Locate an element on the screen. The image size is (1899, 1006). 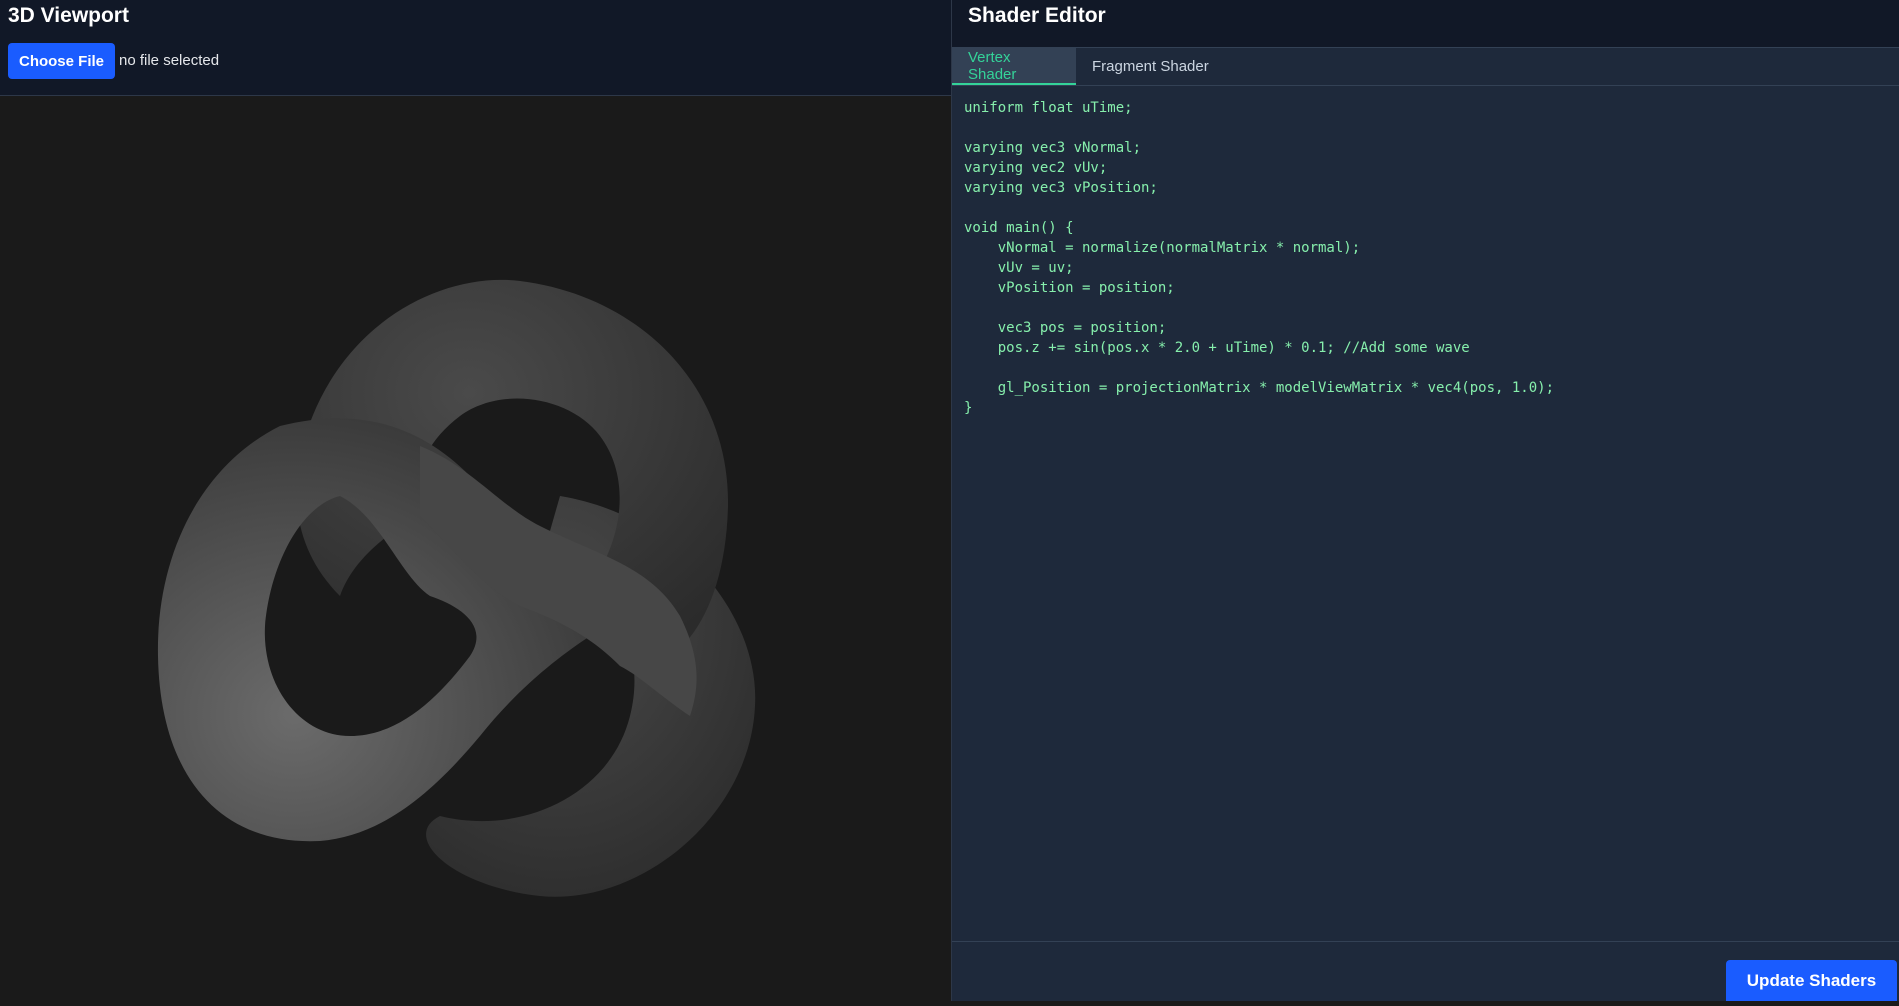
update-shaders-button: Update Shaders is located at coordinates (1811, 980).